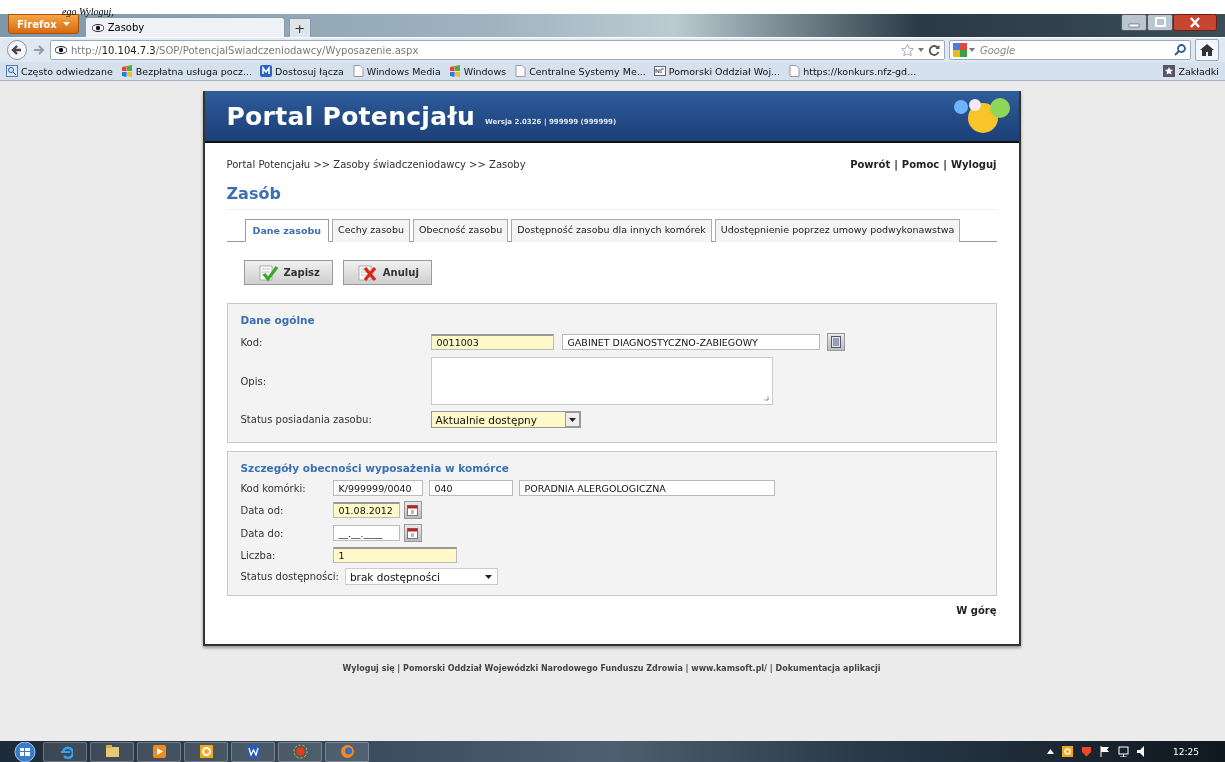  Describe the element at coordinates (461, 230) in the screenshot. I see `tab: Obecność zasobu` at that location.